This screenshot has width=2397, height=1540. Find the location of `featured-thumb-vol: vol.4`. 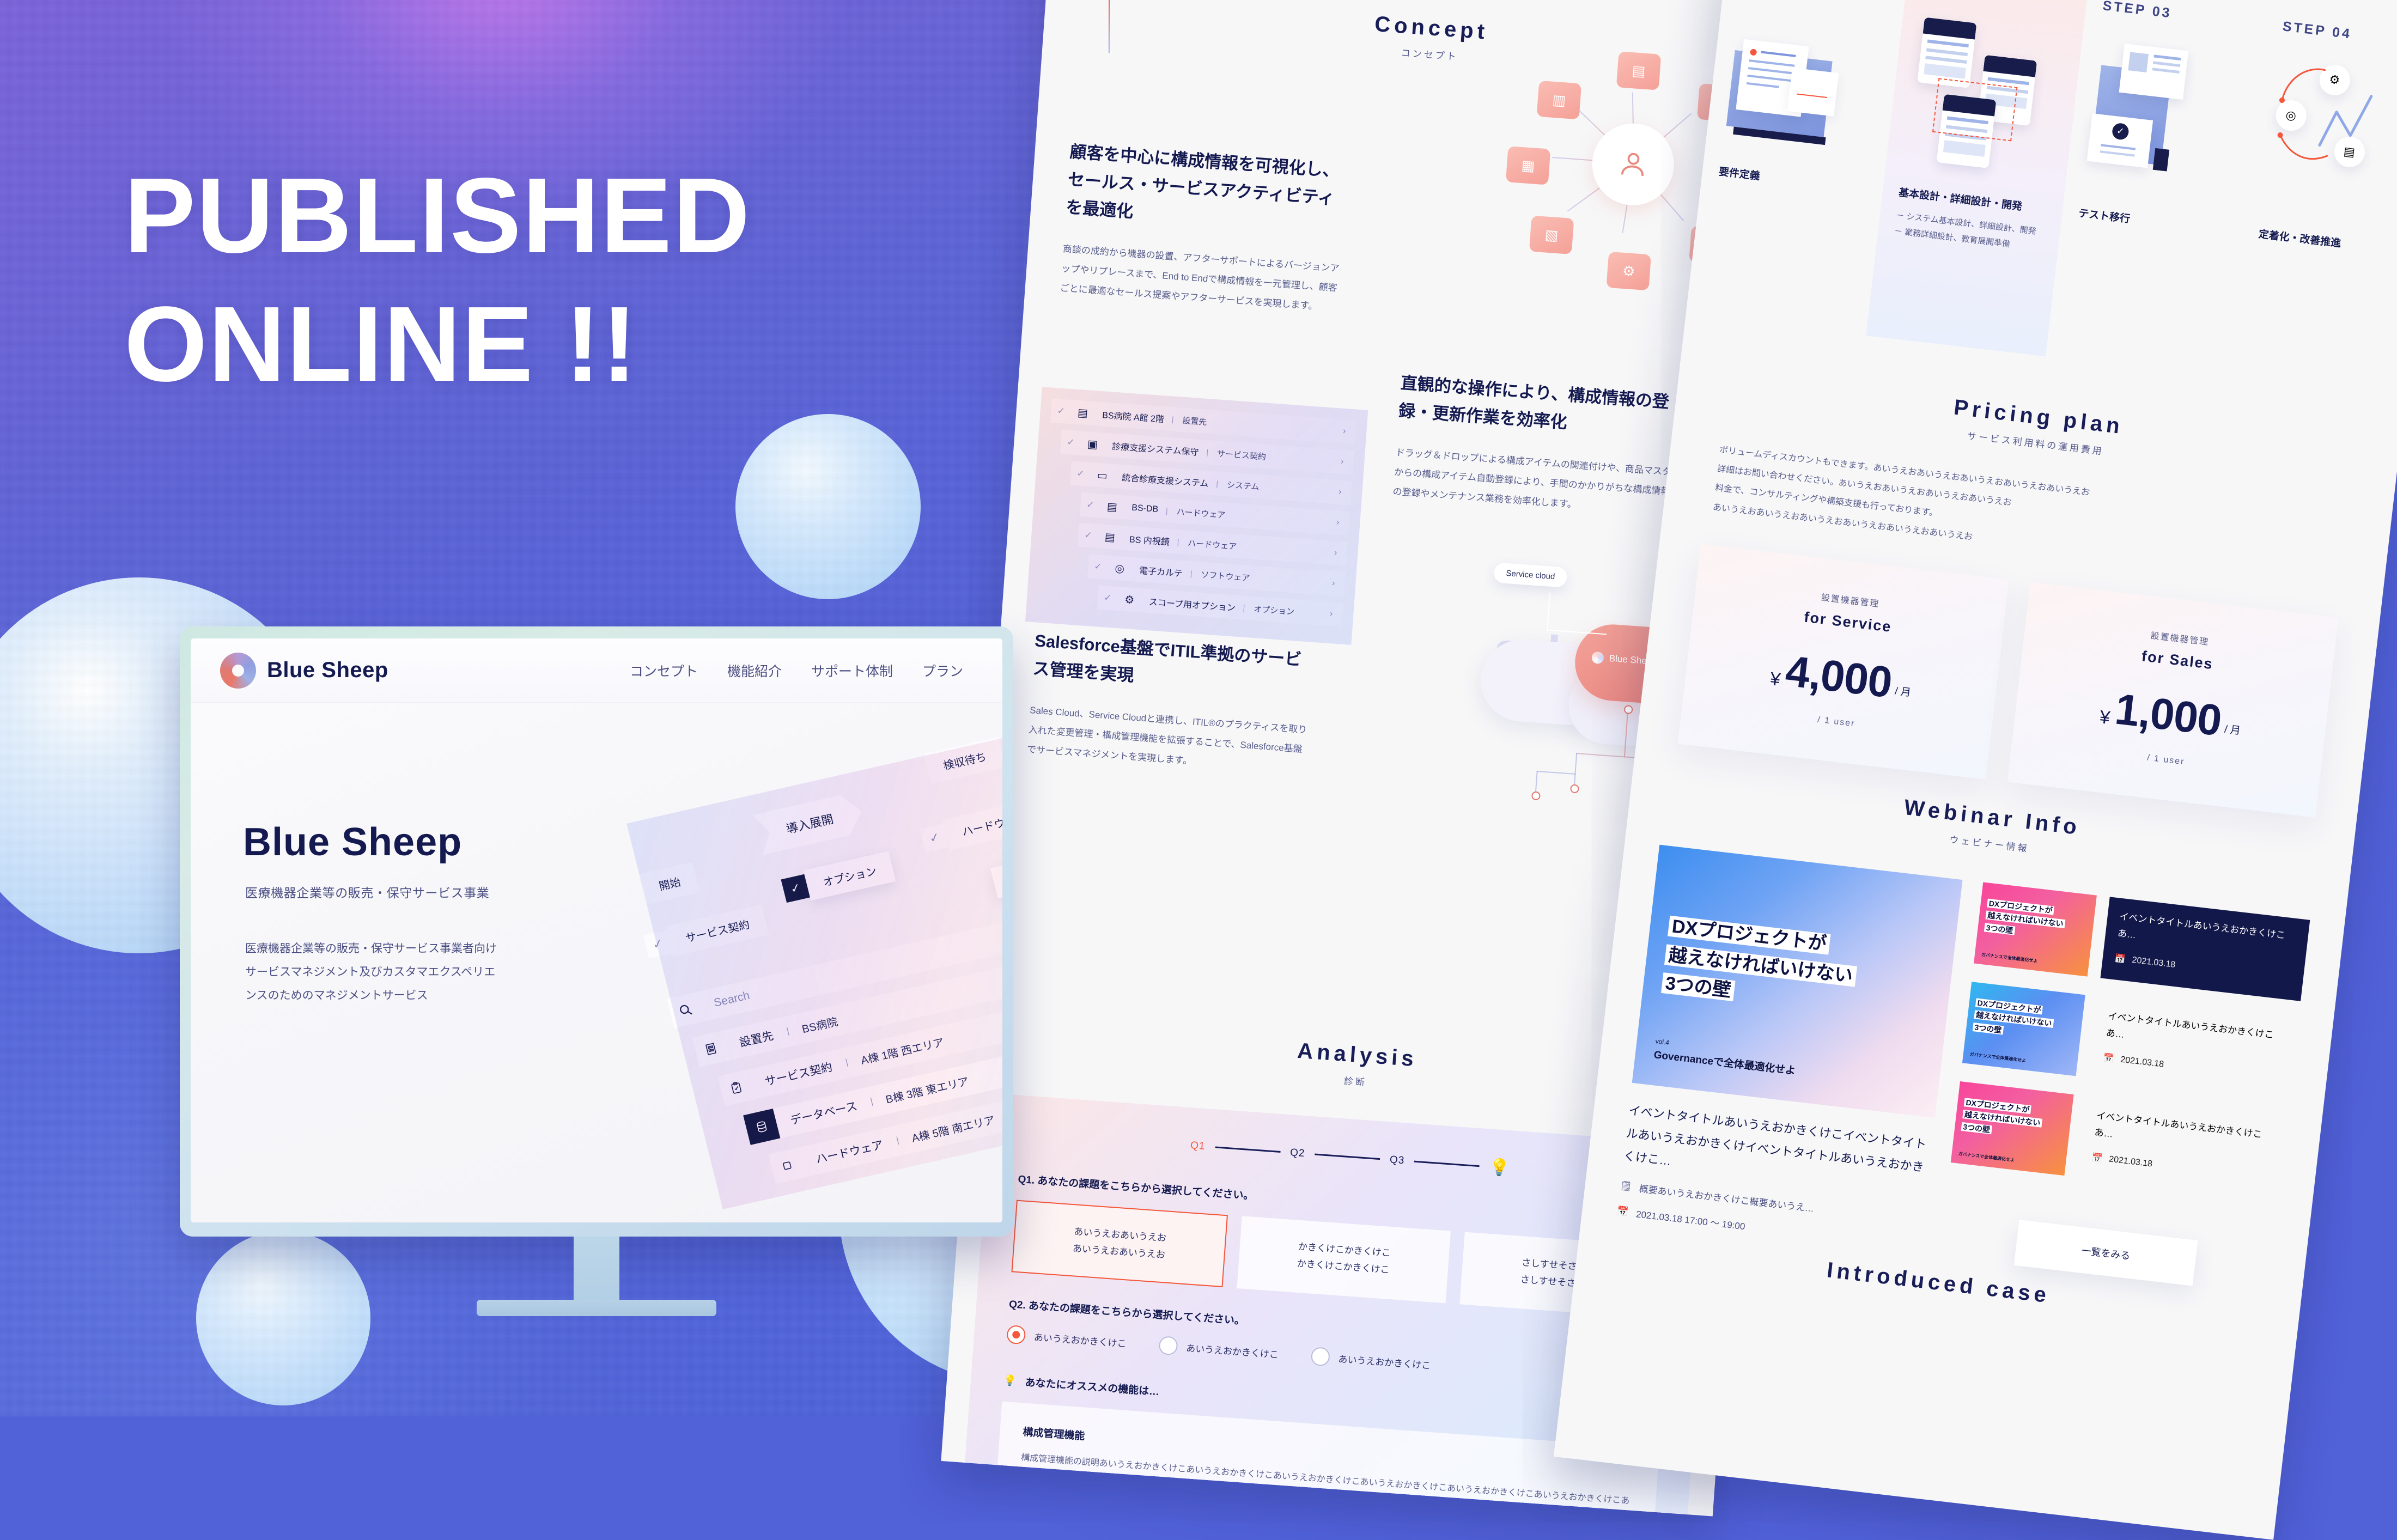

featured-thumb-vol: vol.4 is located at coordinates (1662, 1042).